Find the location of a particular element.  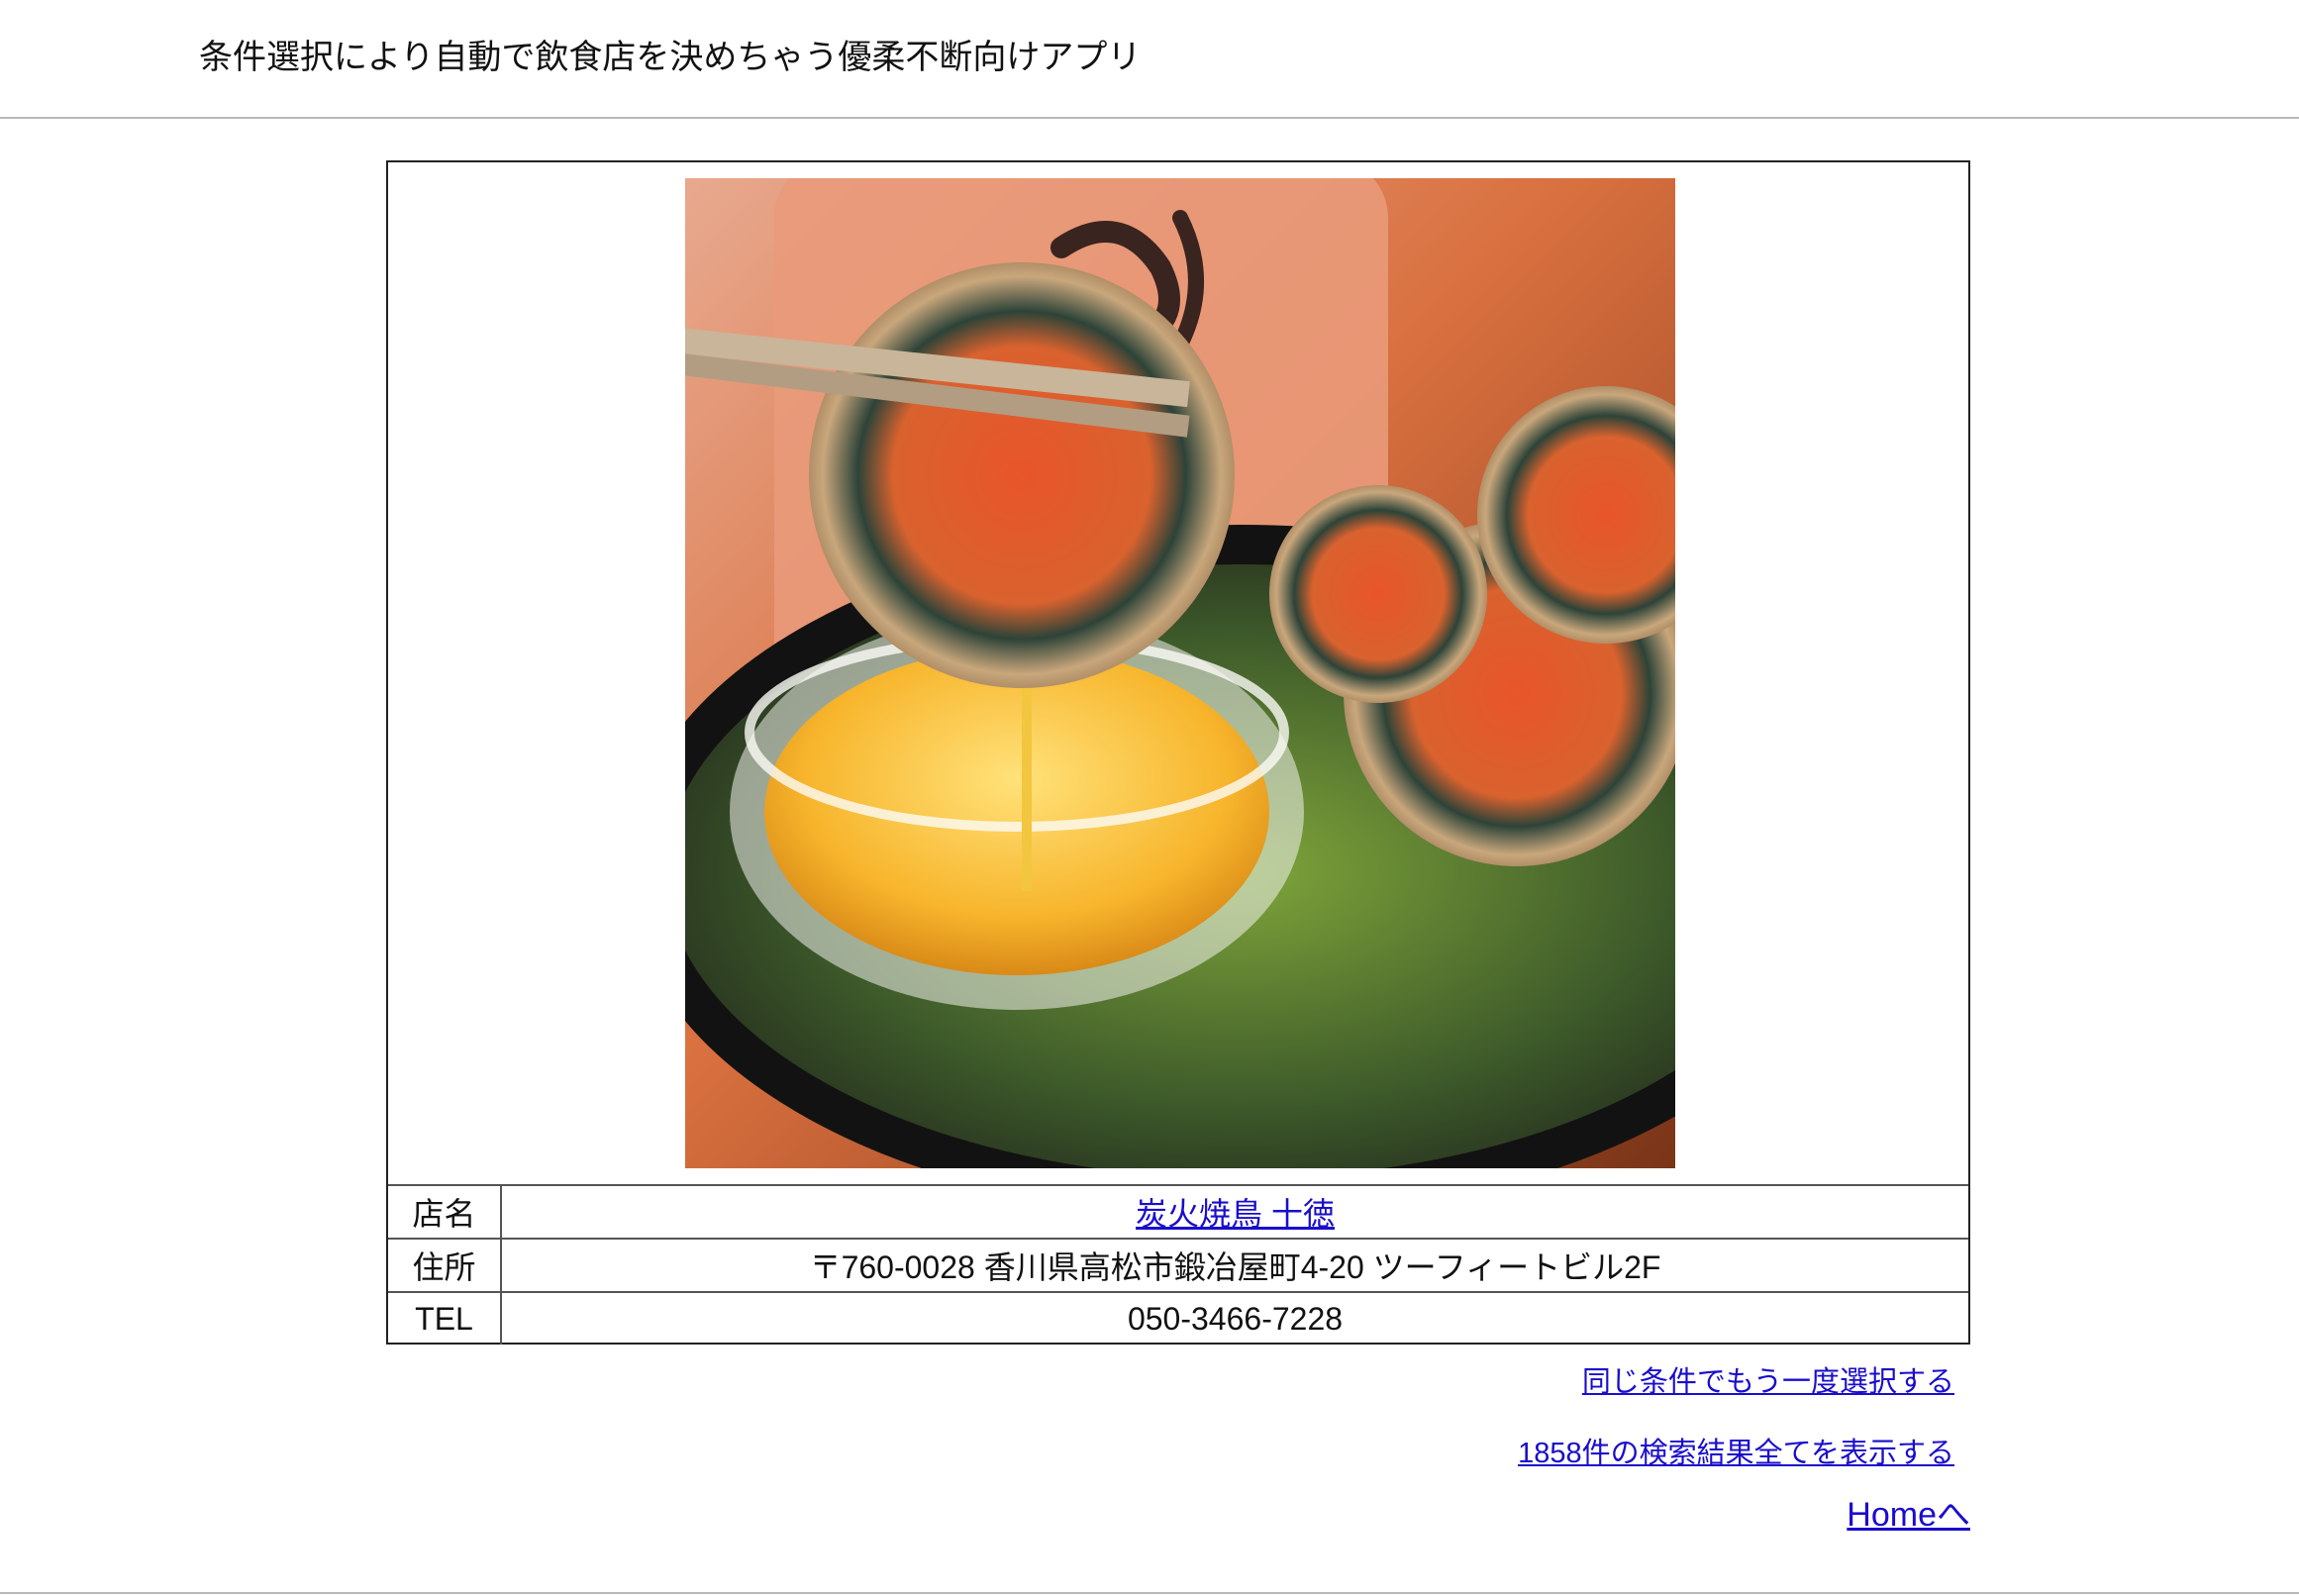

shop-name-label: 店名 is located at coordinates (445, 1211).